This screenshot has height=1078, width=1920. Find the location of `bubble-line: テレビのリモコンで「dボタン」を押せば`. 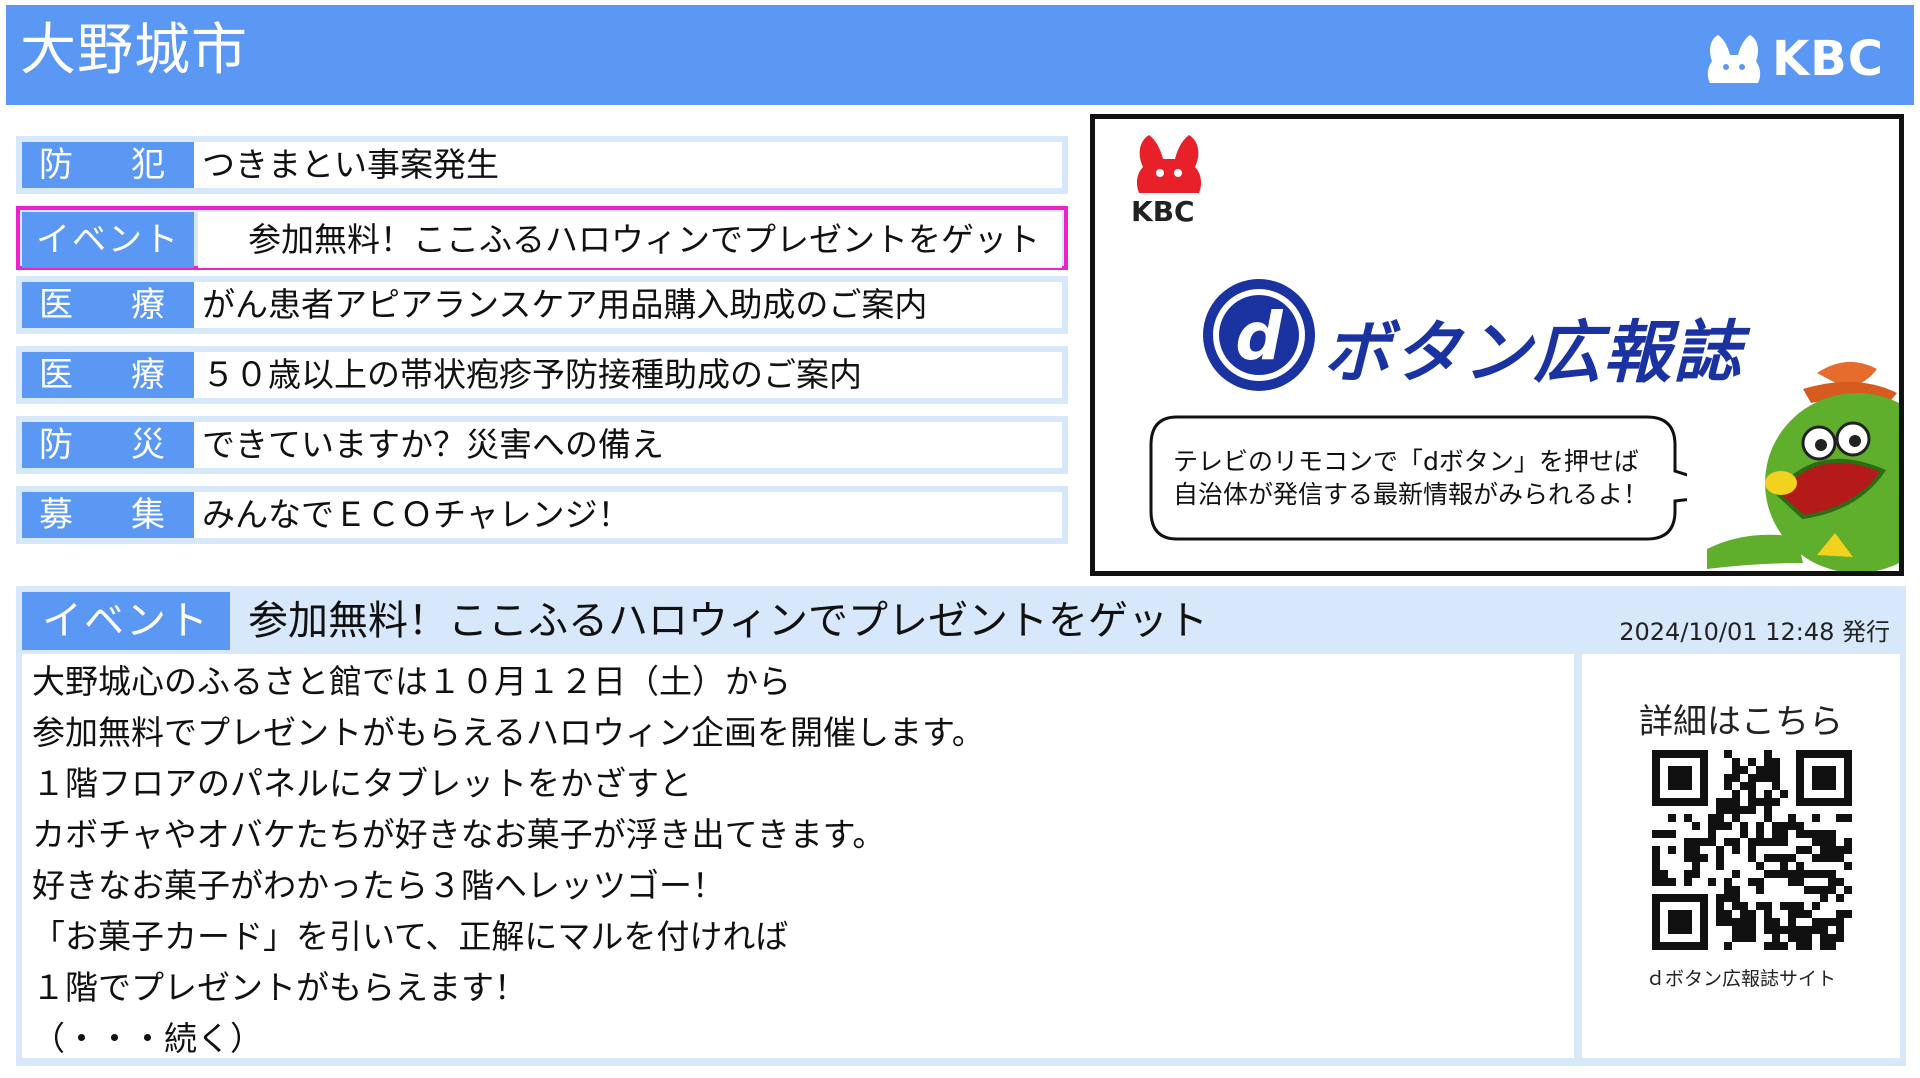

bubble-line: テレビのリモコンで「dボタン」を押せば is located at coordinates (1406, 461).